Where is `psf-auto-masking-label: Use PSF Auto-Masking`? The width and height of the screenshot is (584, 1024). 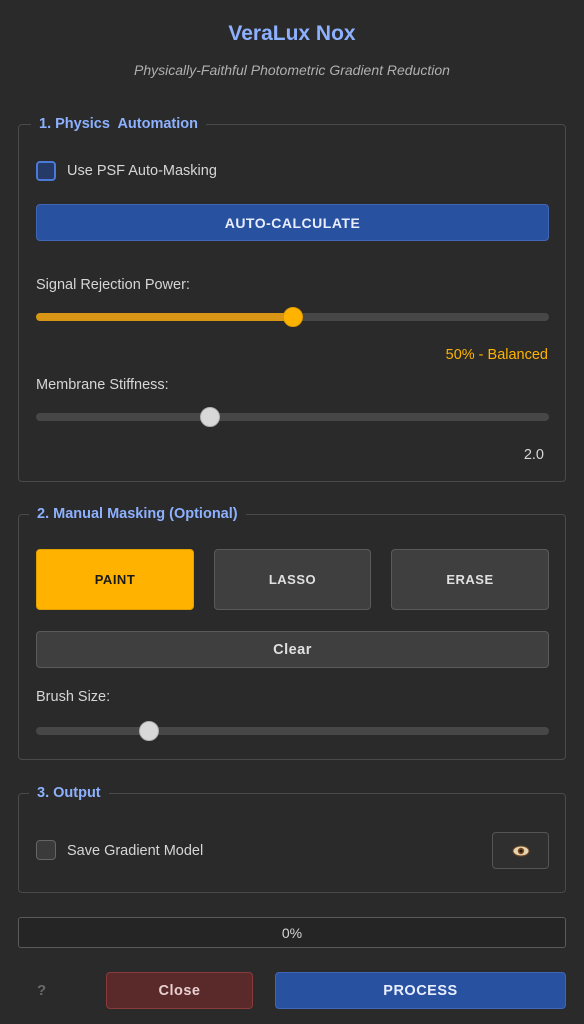 psf-auto-masking-label: Use PSF Auto-Masking is located at coordinates (142, 171).